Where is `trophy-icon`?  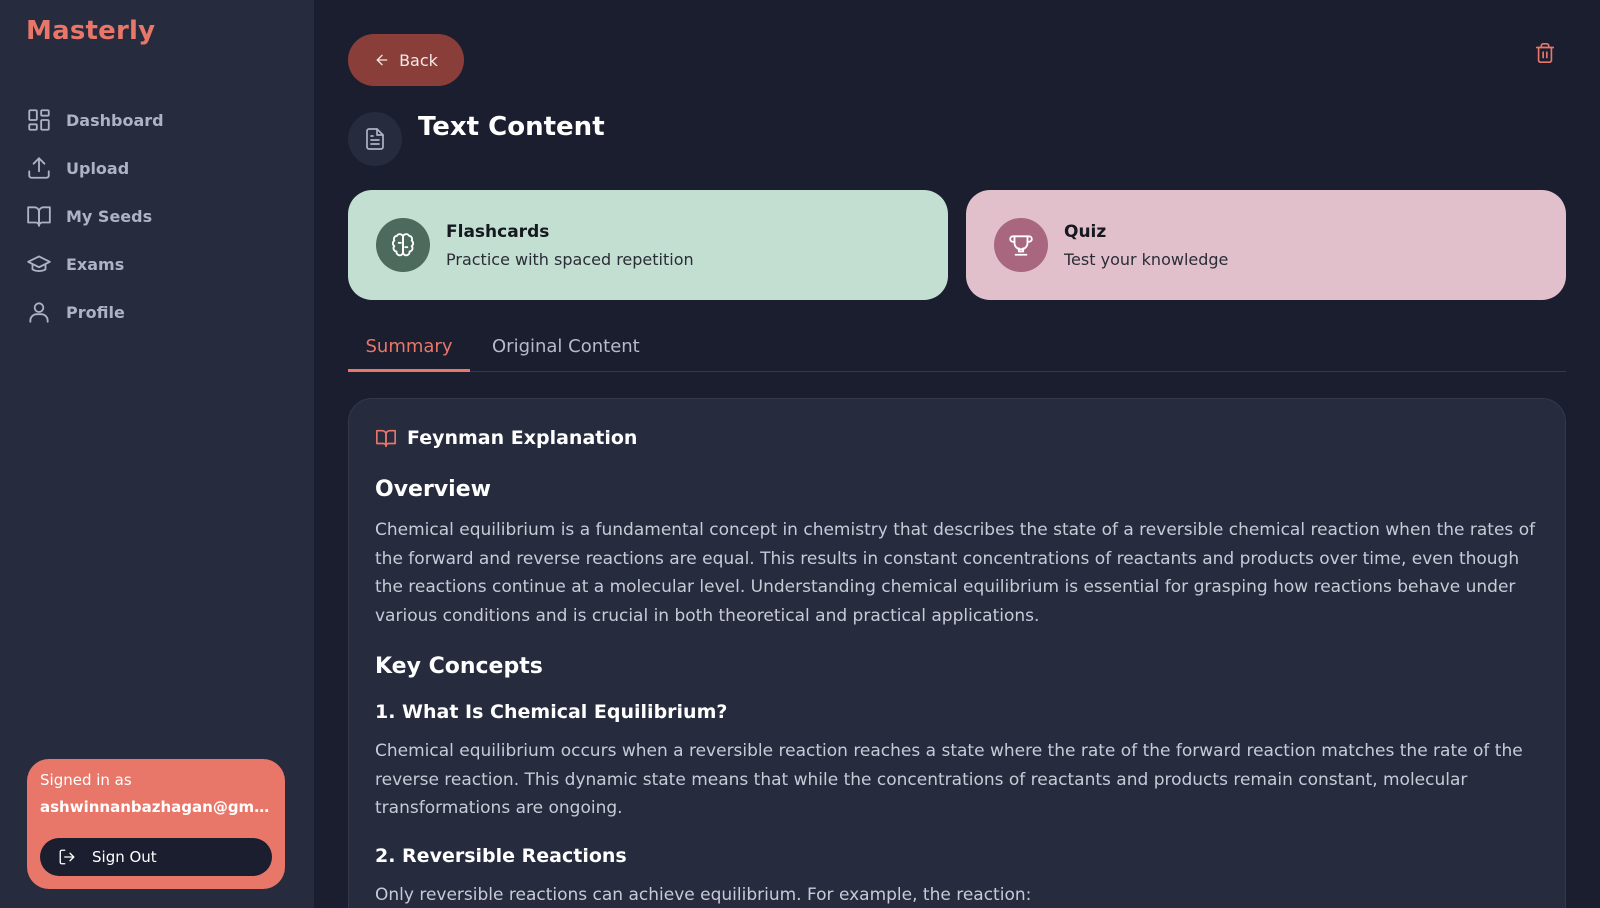 trophy-icon is located at coordinates (1021, 245).